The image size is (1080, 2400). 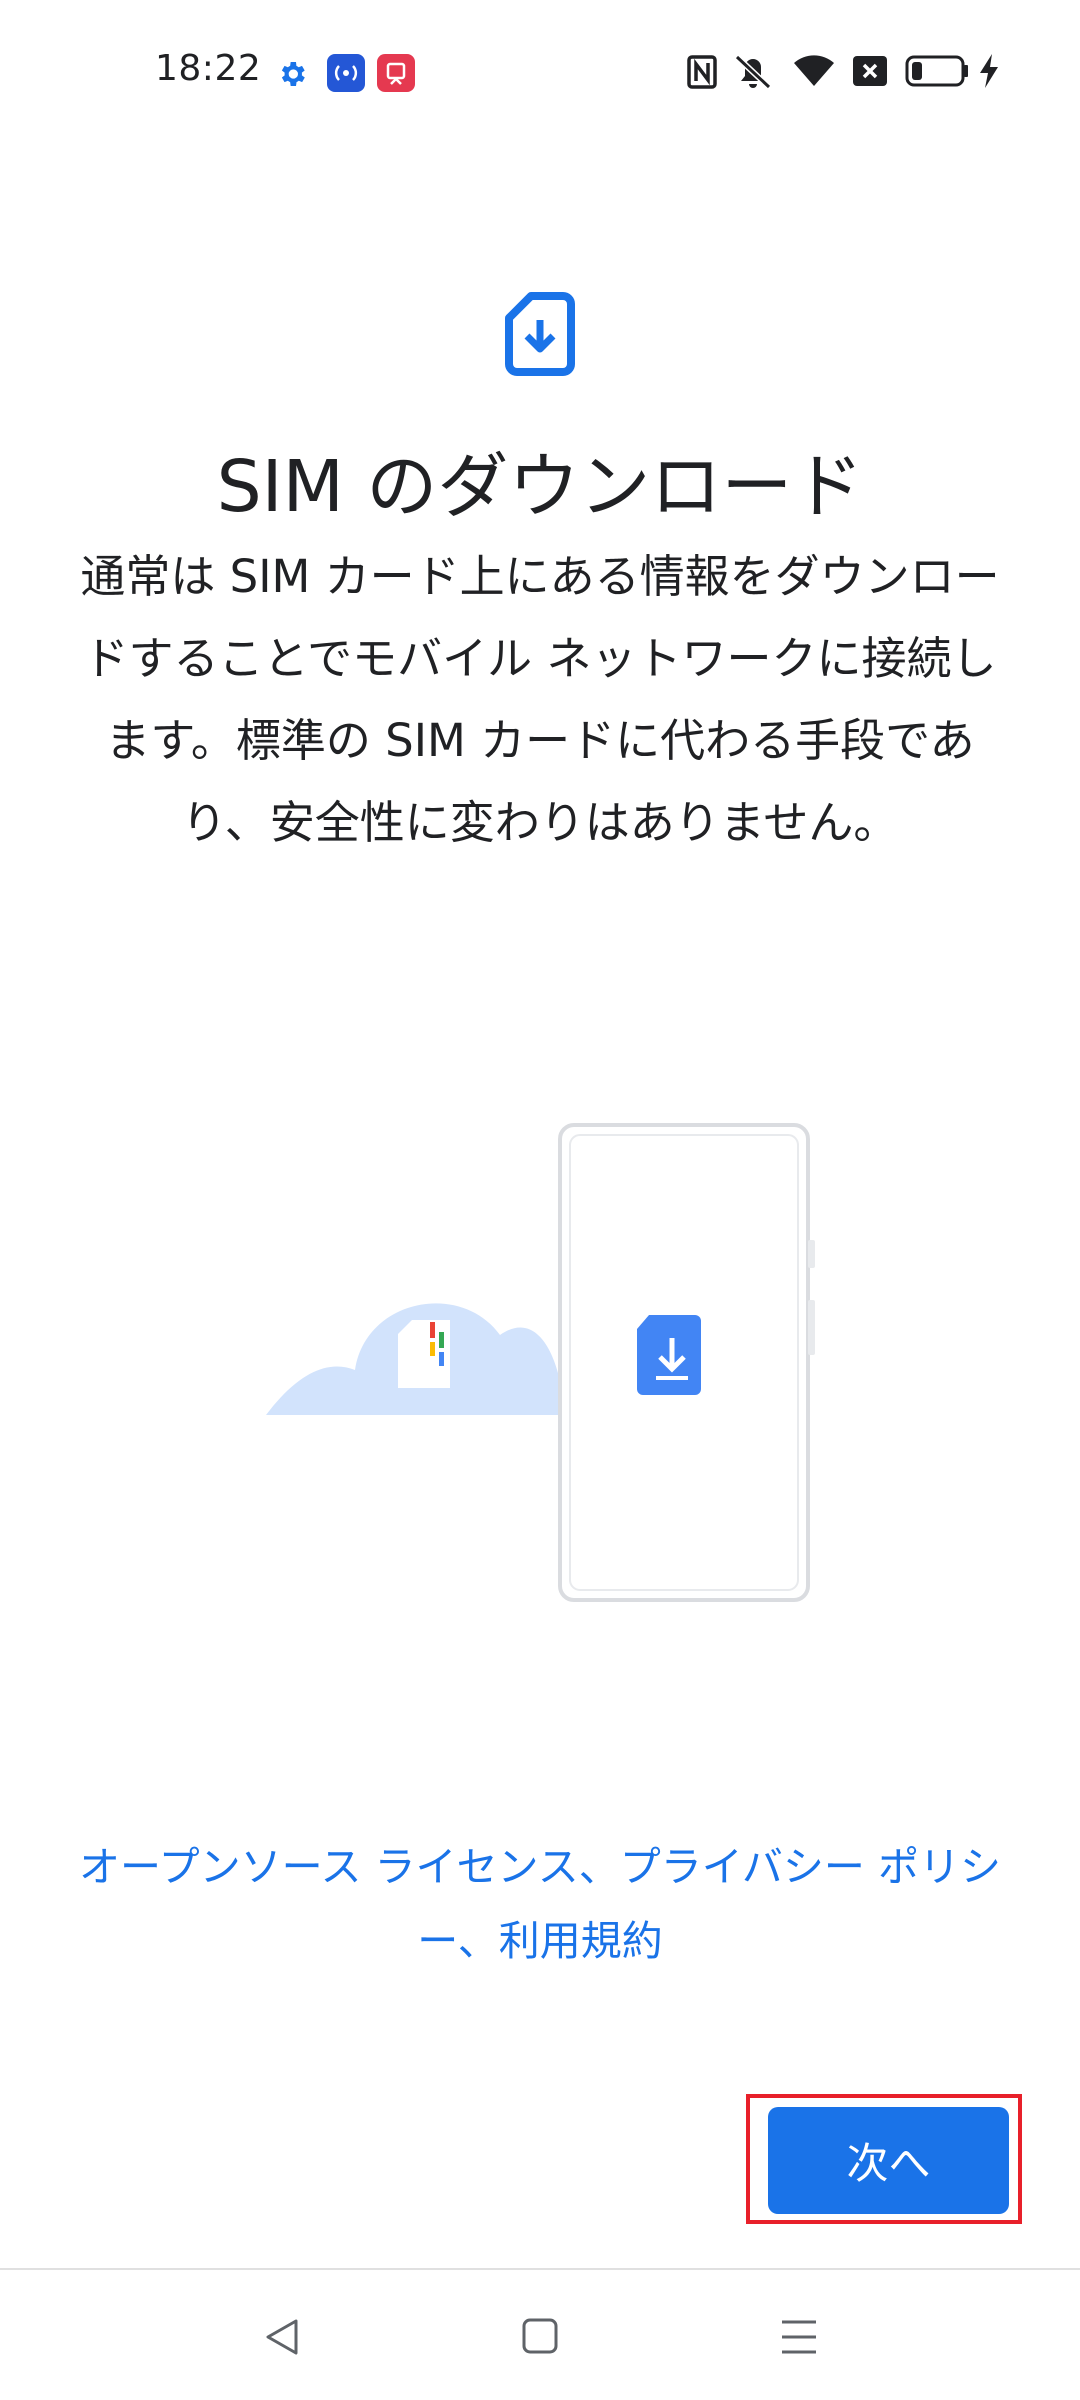 I want to click on open-source-license-link: オープンソース ライセンス, so click(x=329, y=1867).